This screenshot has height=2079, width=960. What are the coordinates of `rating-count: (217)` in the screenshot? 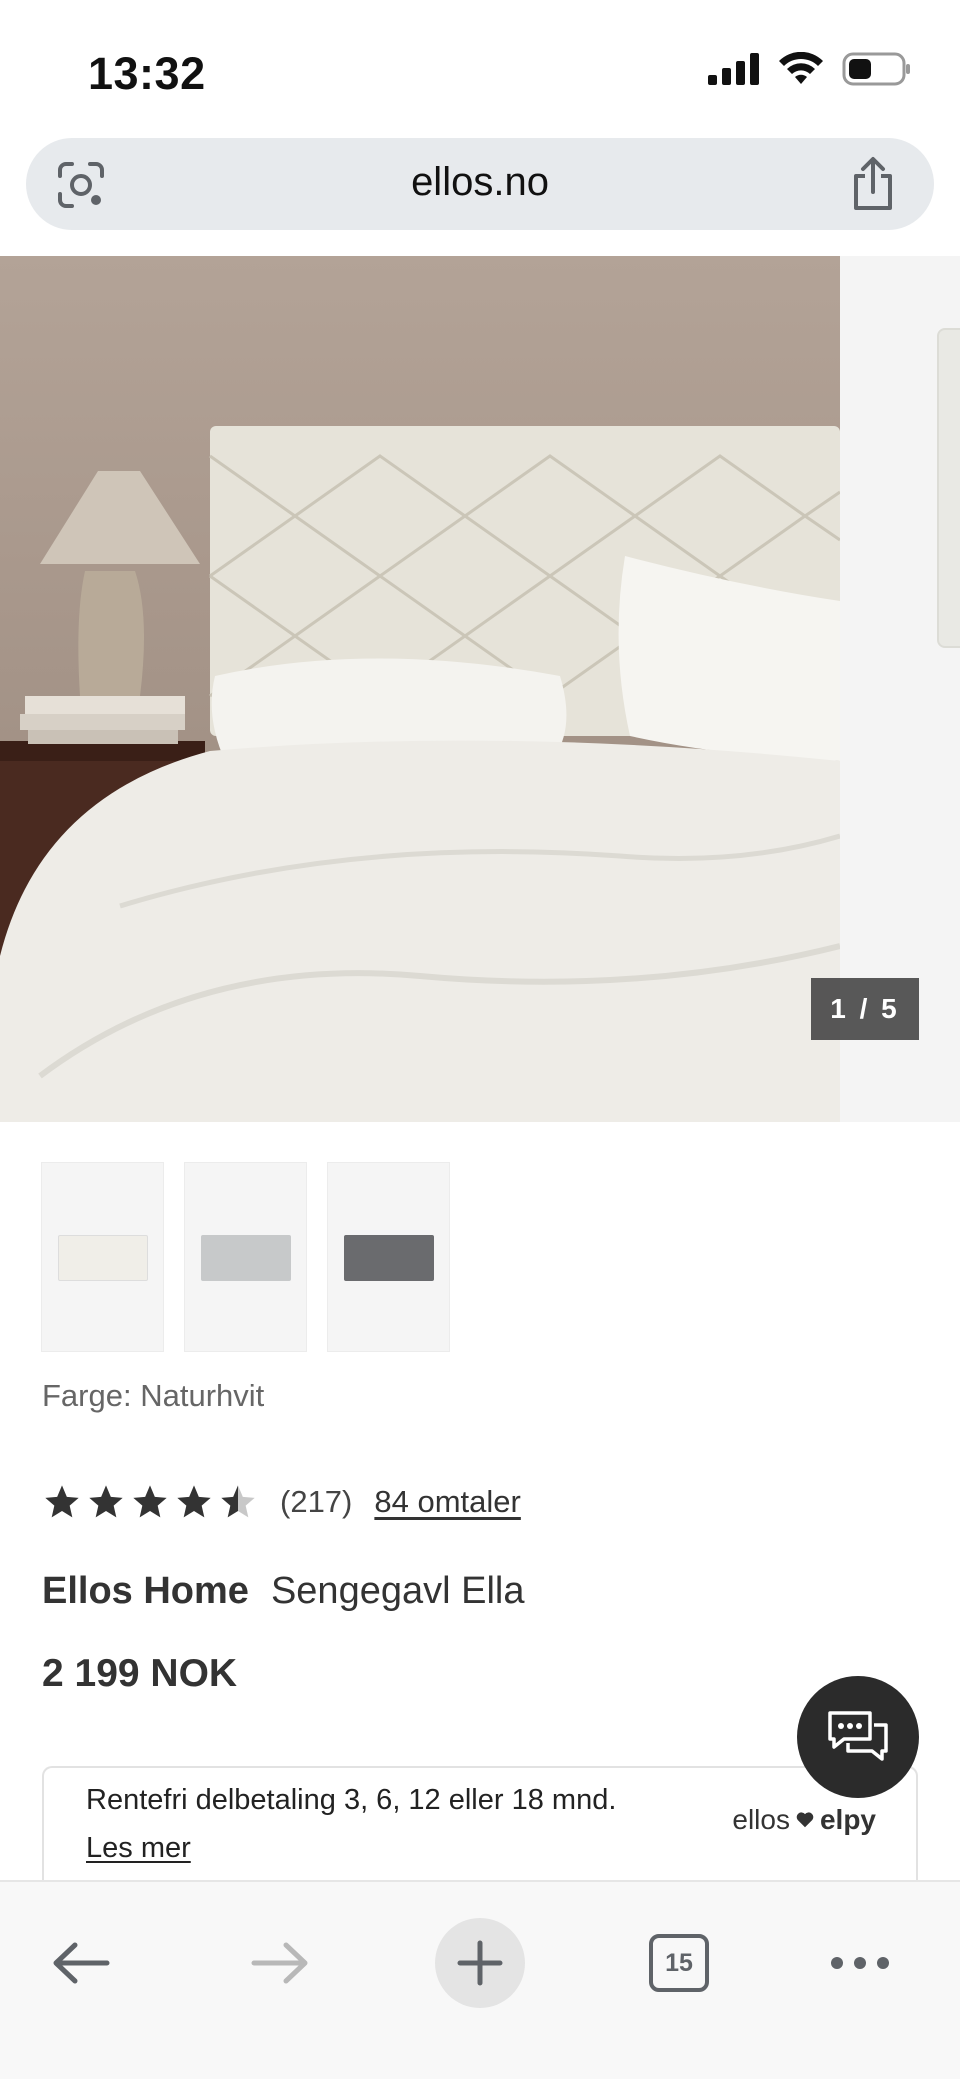 It's located at (316, 1501).